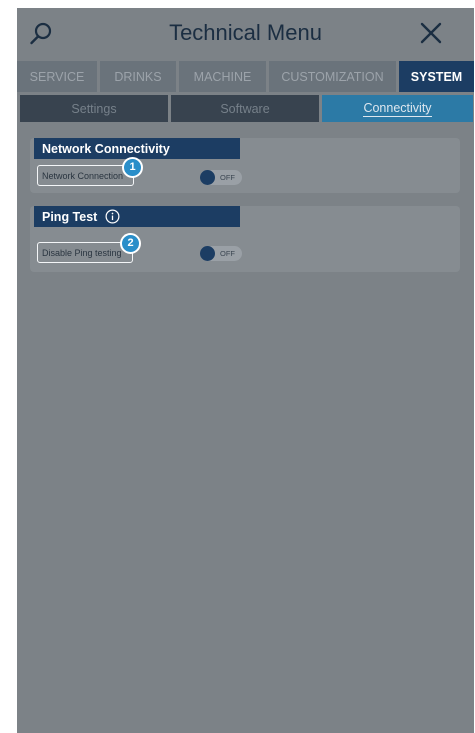  I want to click on network-connectivity-header: Network Connectivity, so click(137, 148).